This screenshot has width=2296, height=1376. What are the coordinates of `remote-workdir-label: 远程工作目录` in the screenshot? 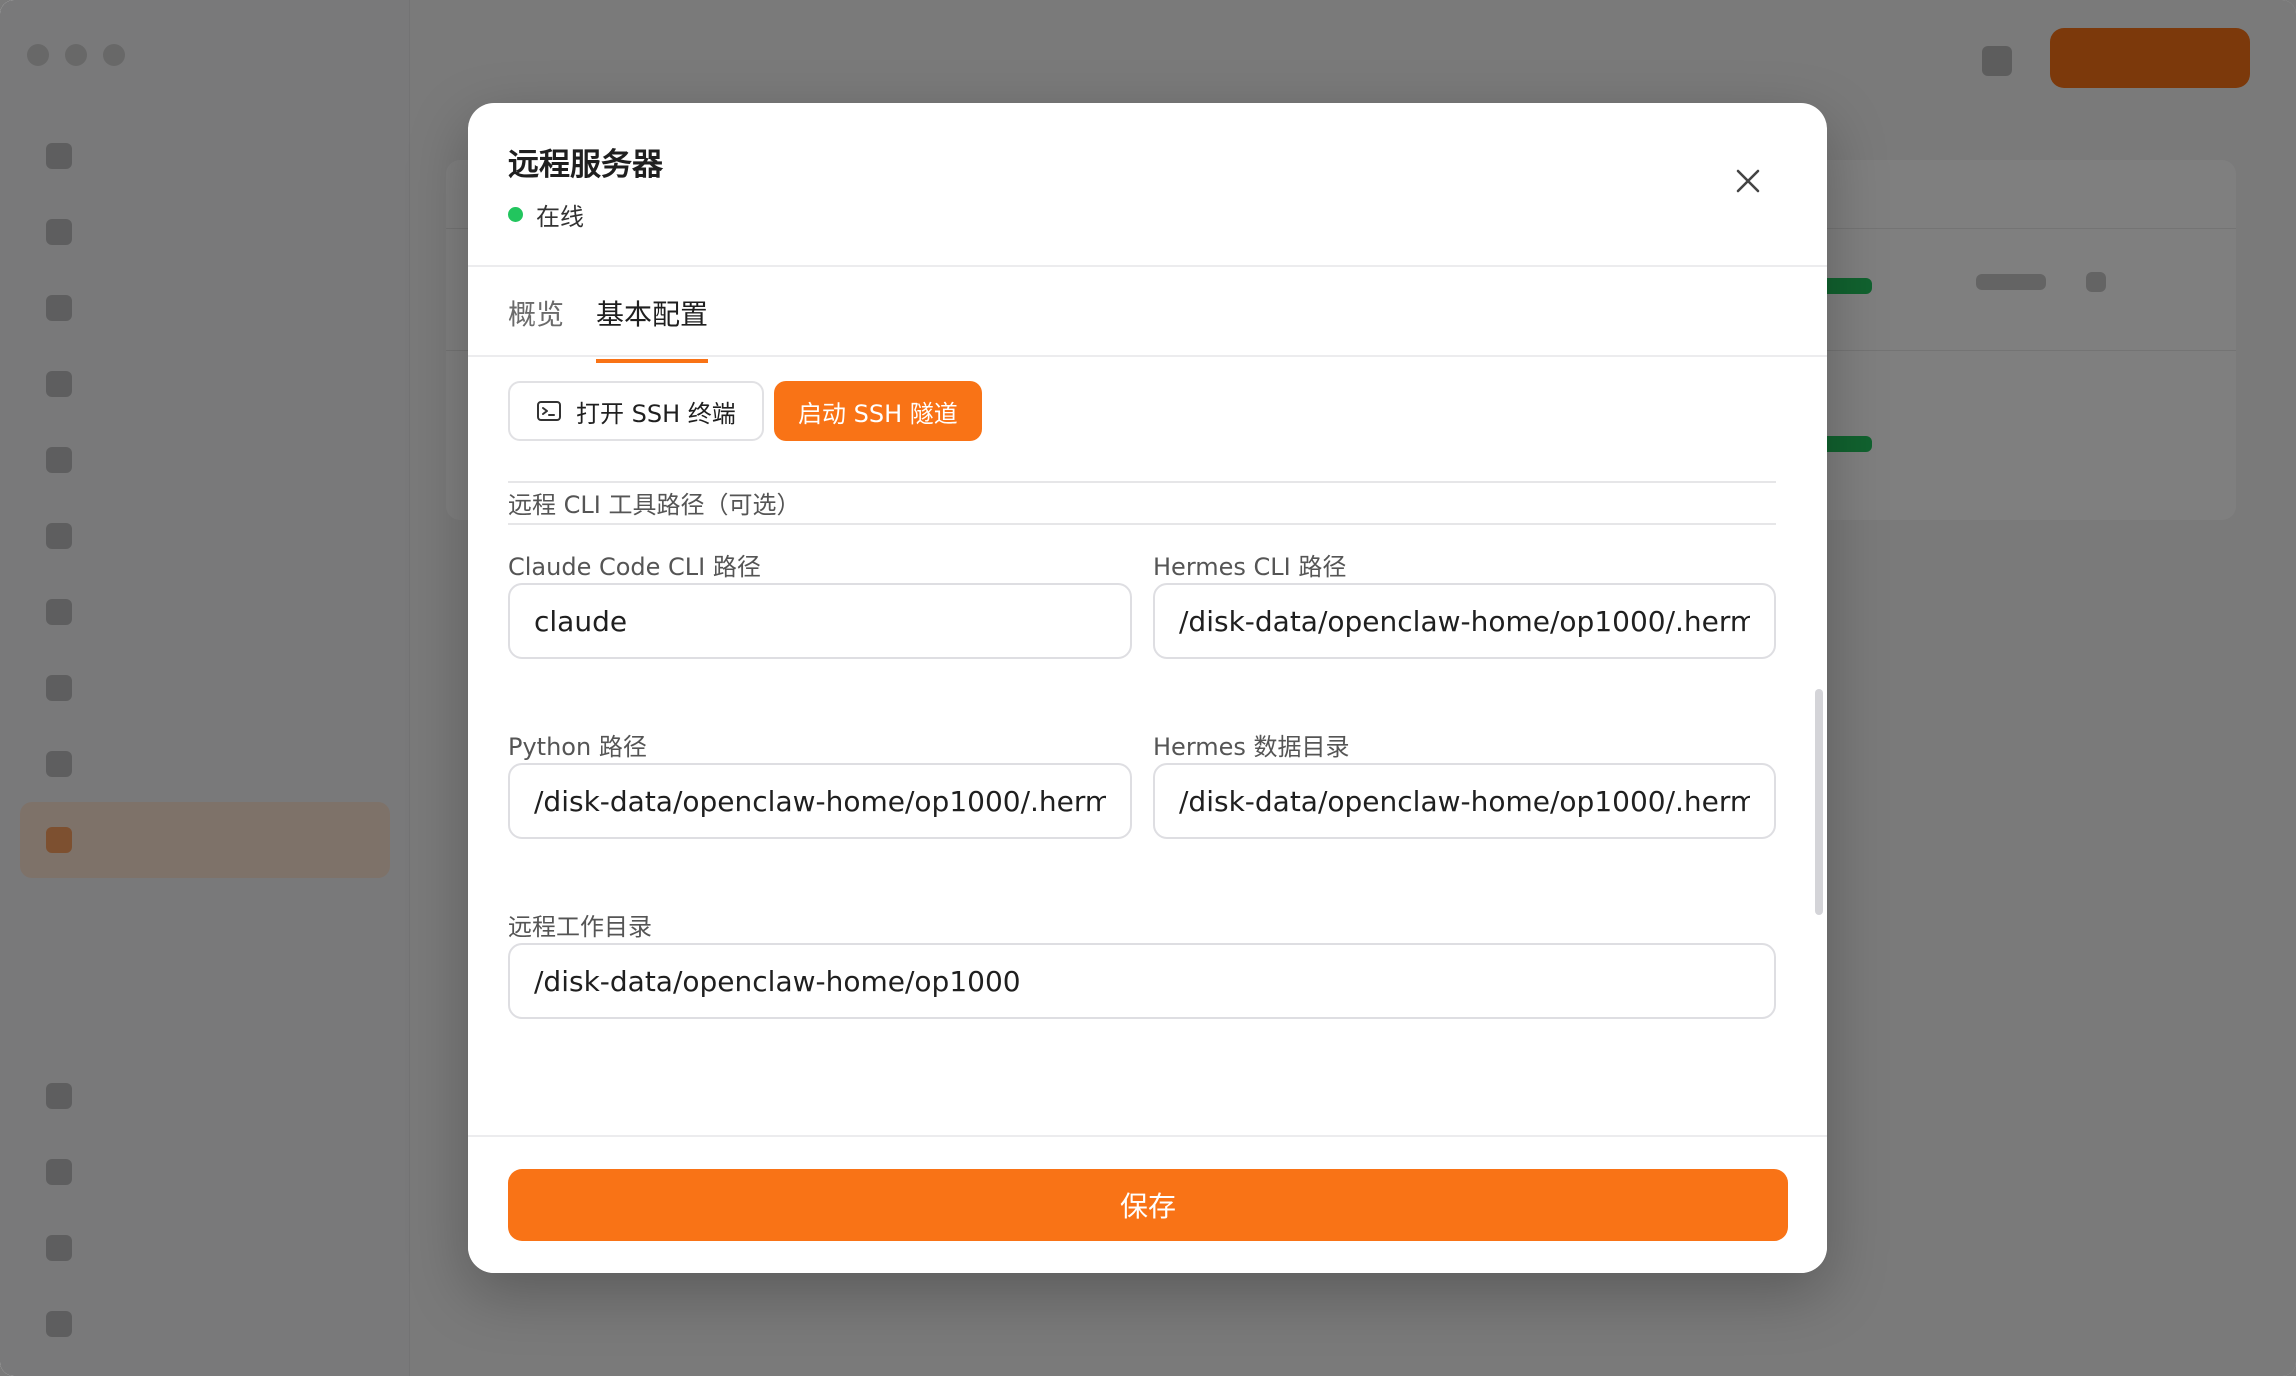 It's located at (580, 927).